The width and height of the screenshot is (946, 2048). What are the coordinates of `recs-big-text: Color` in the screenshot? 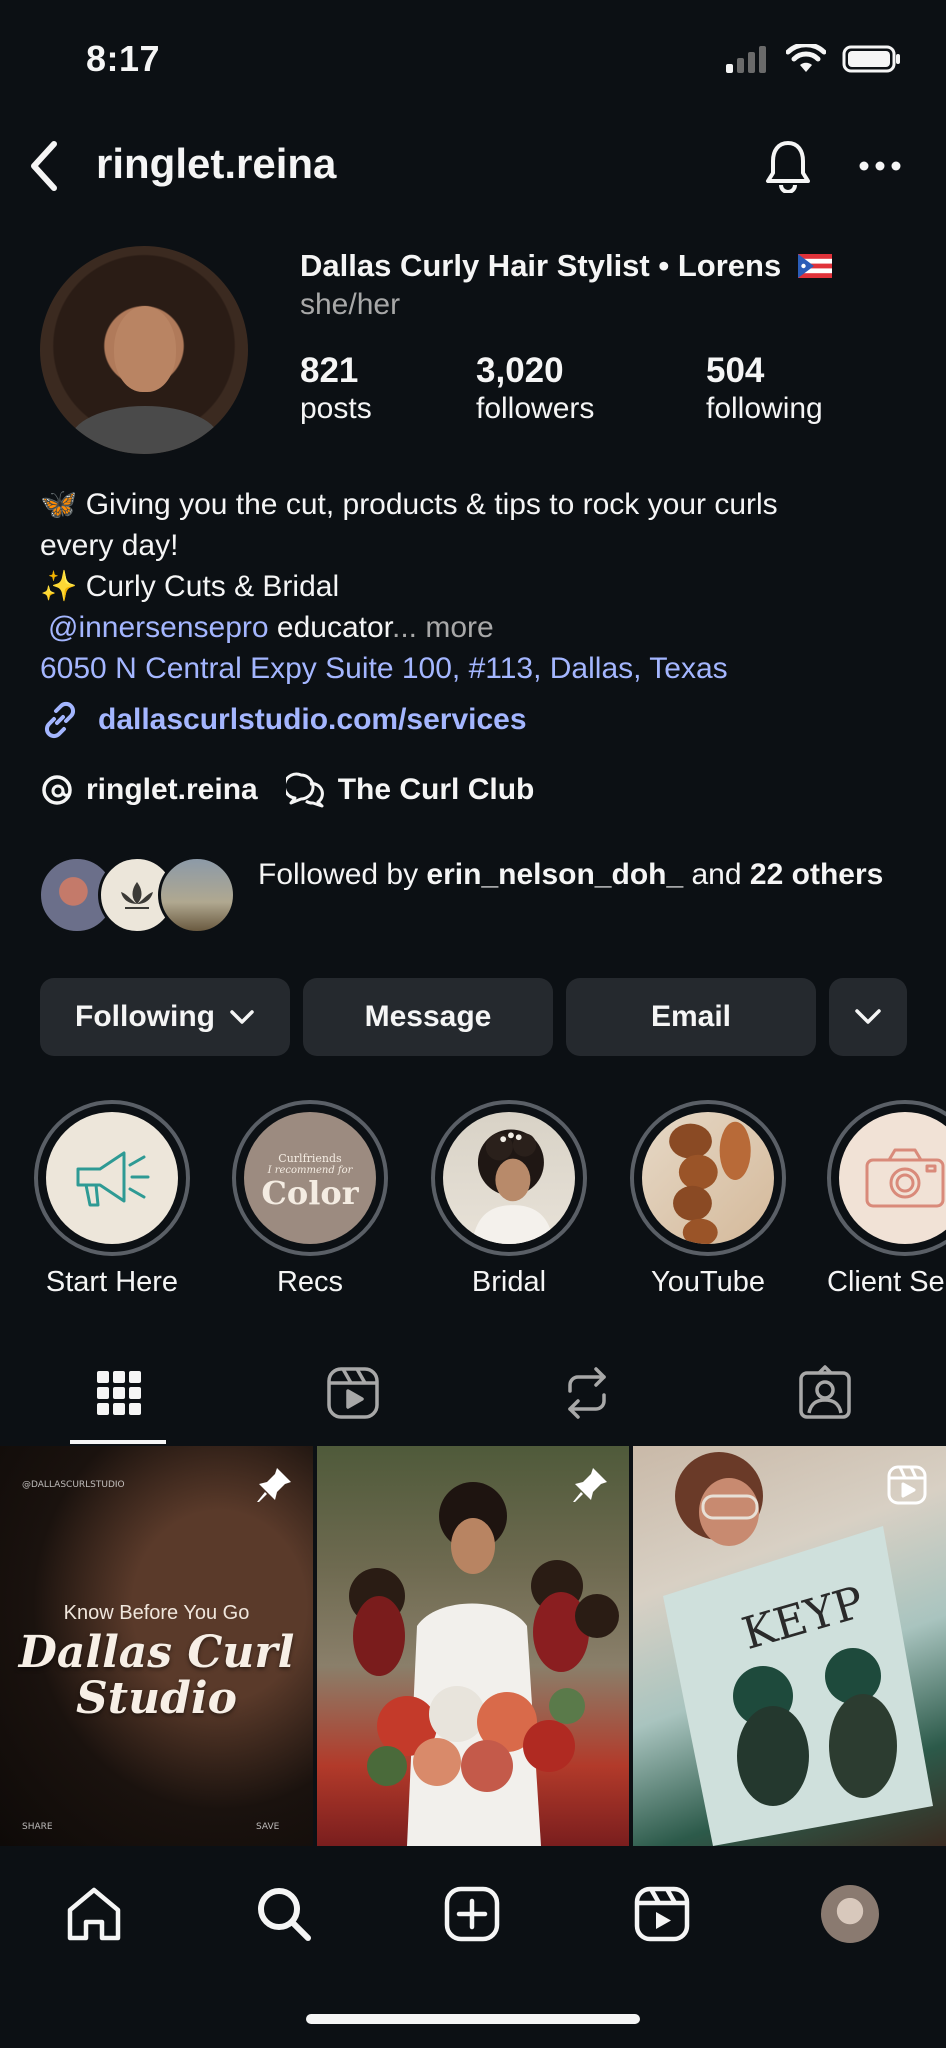 It's located at (310, 1193).